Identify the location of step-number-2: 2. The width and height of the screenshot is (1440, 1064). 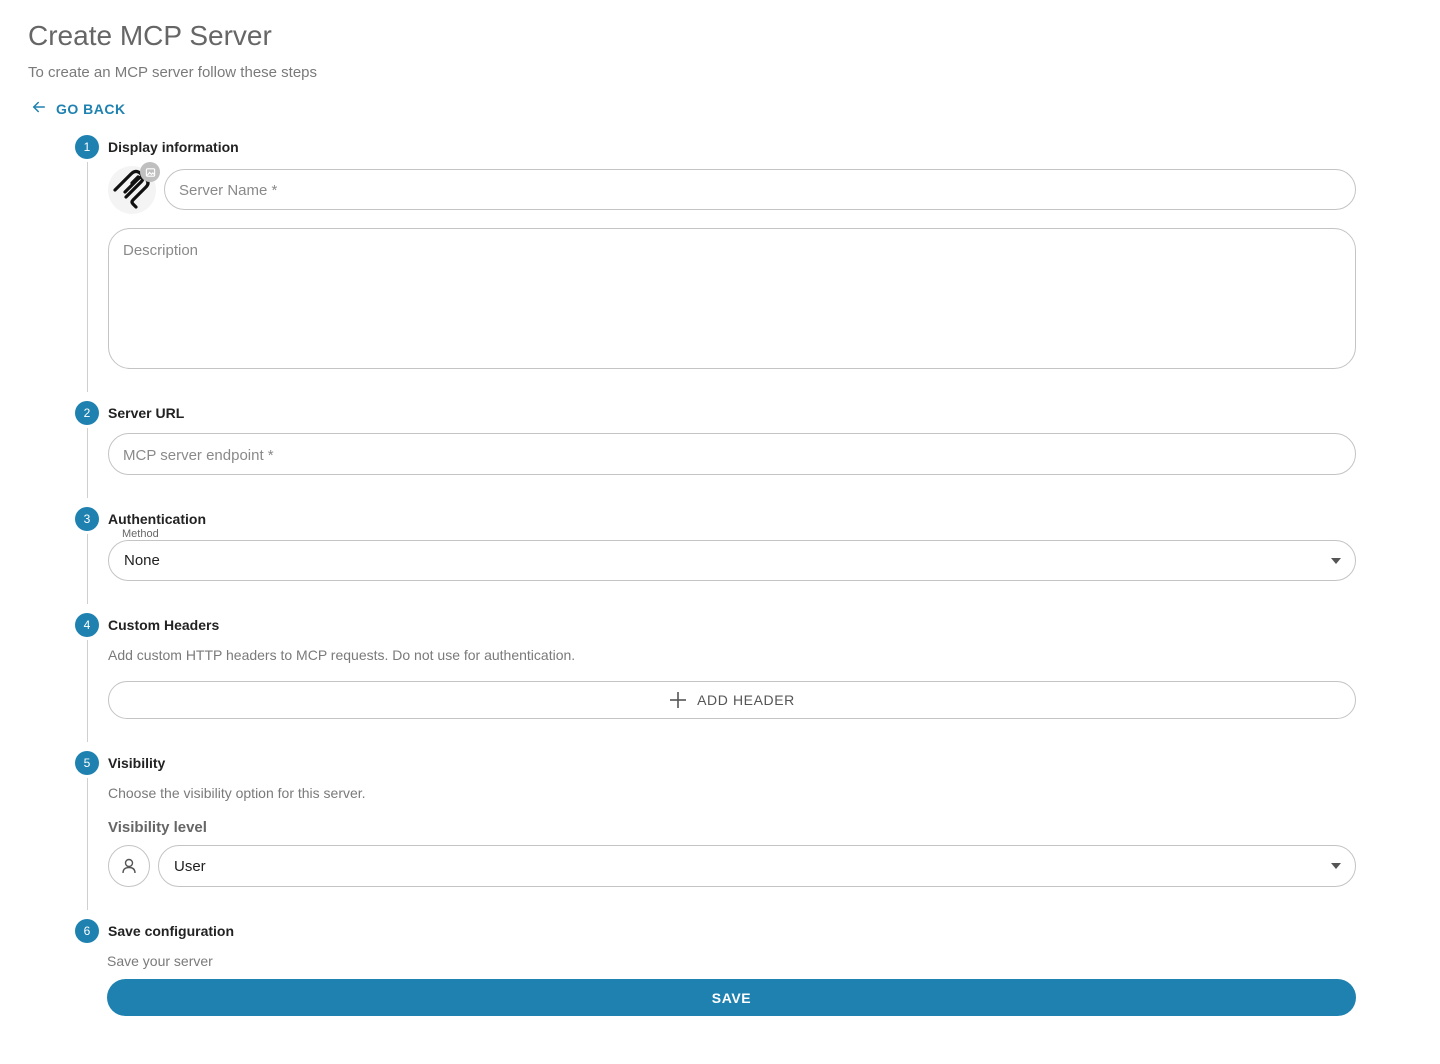
(87, 413).